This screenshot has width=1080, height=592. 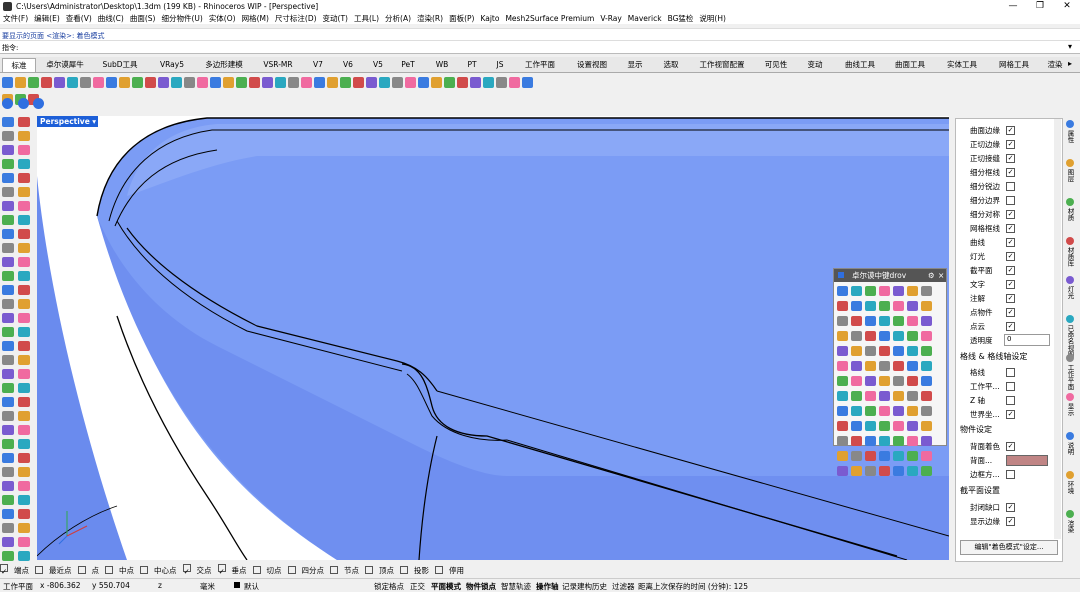 I want to click on tab-mesh-tools: 网格工具, so click(x=1014, y=64).